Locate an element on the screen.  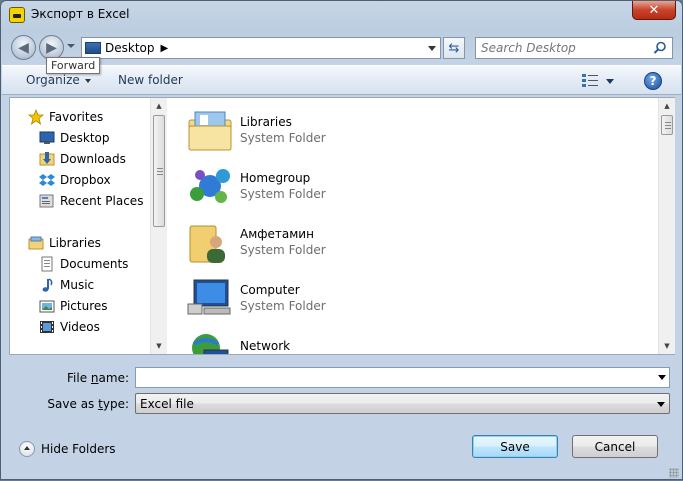
file-list-scrollbar: ▲ ▼ is located at coordinates (666, 226).